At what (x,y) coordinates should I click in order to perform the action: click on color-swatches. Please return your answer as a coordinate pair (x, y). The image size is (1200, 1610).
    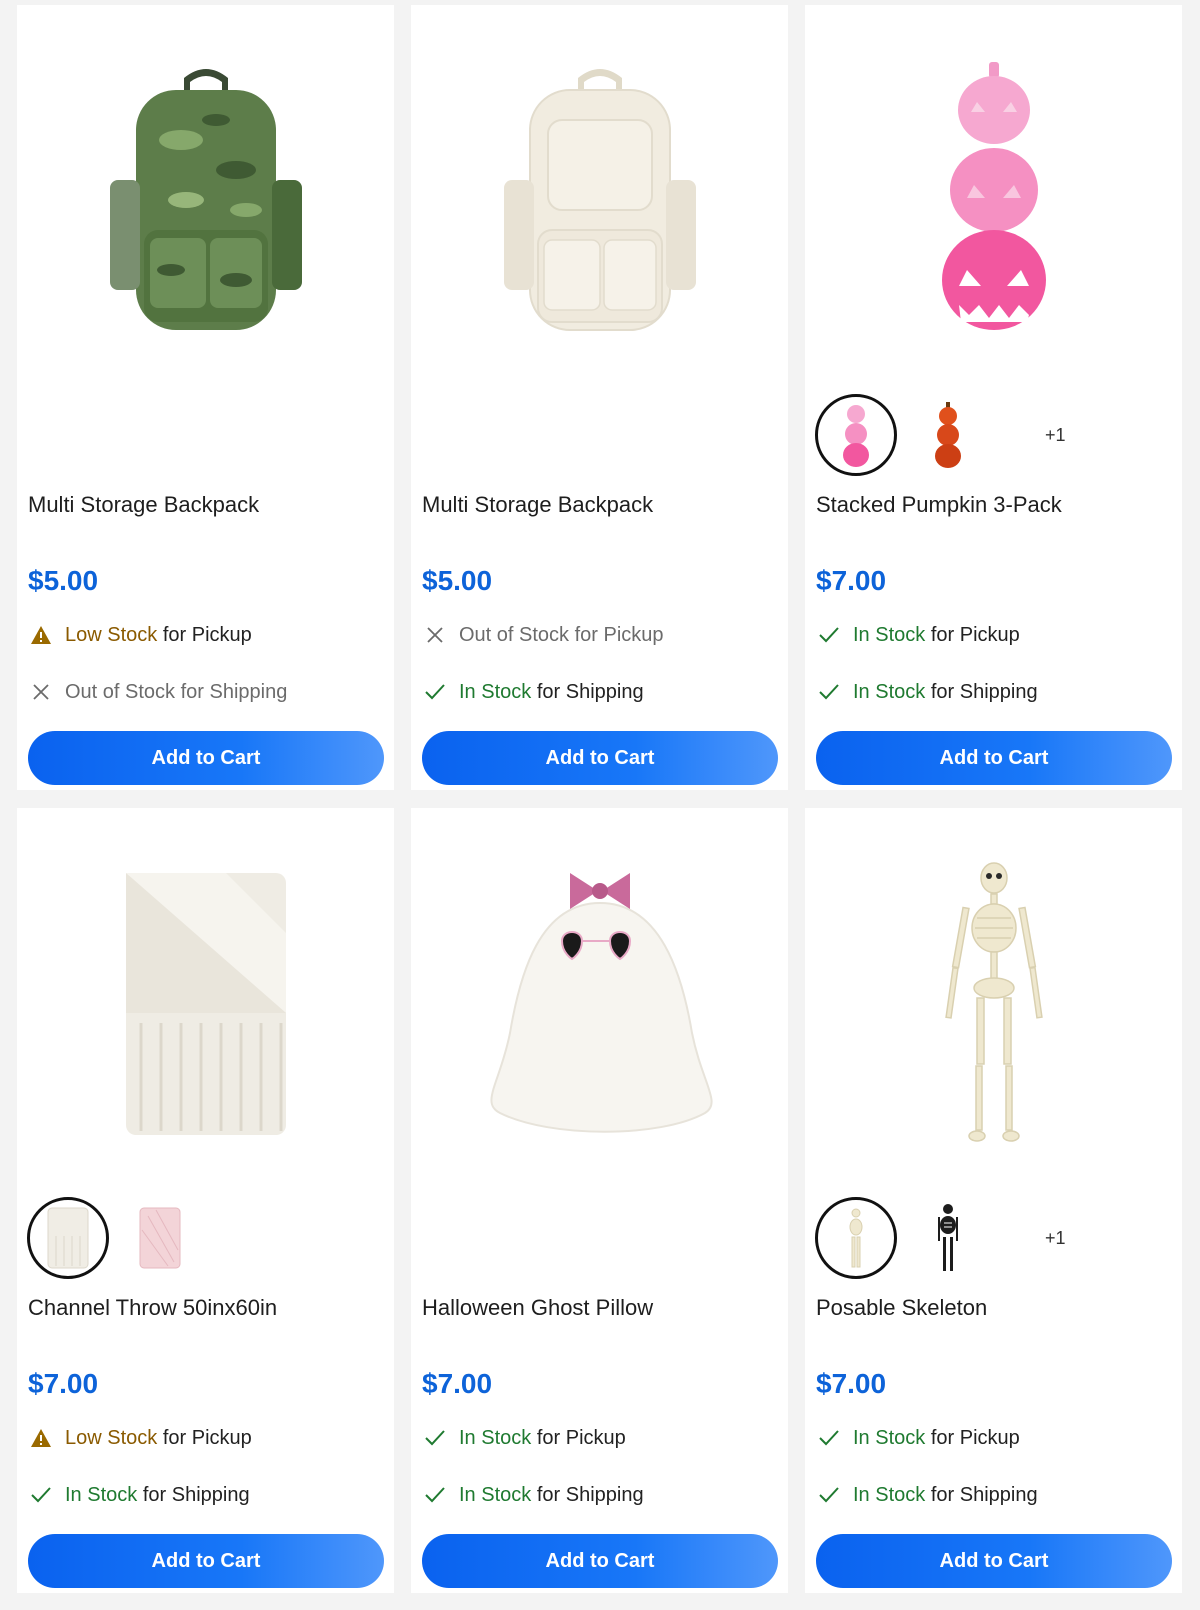
    Looking at the image, I should click on (119, 1238).